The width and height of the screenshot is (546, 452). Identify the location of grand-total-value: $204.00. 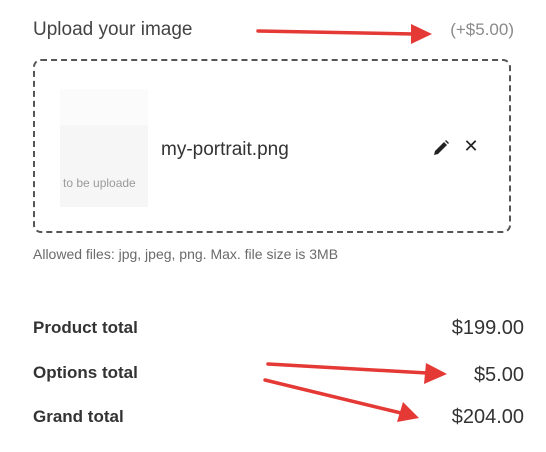
(487, 417).